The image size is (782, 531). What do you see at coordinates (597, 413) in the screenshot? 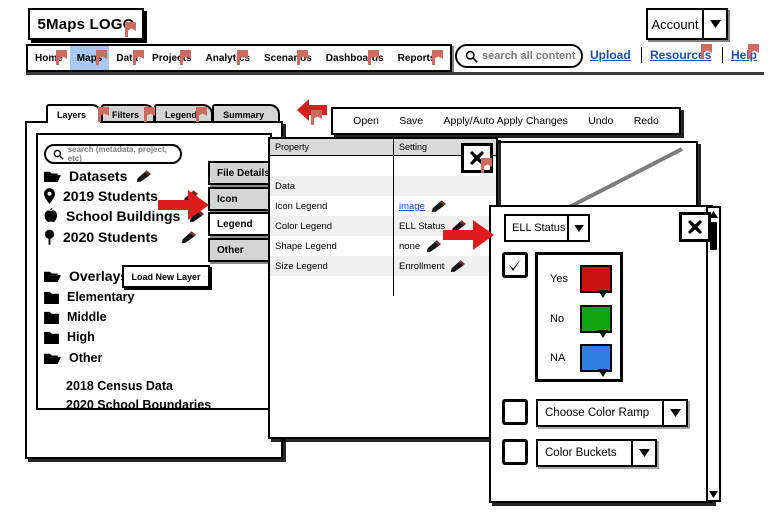
I see `color-ramp-label: Choose Color Ramp` at bounding box center [597, 413].